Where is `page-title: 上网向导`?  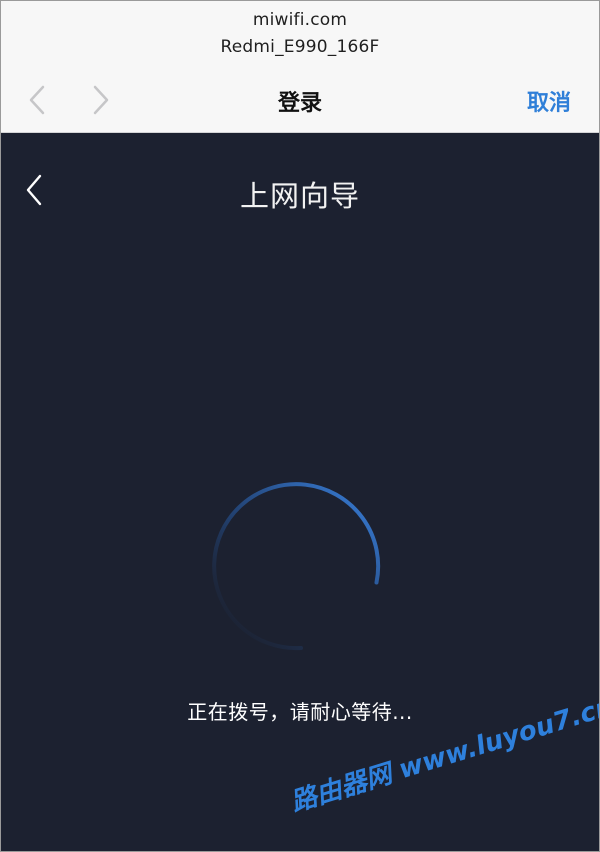 page-title: 上网向导 is located at coordinates (299, 196).